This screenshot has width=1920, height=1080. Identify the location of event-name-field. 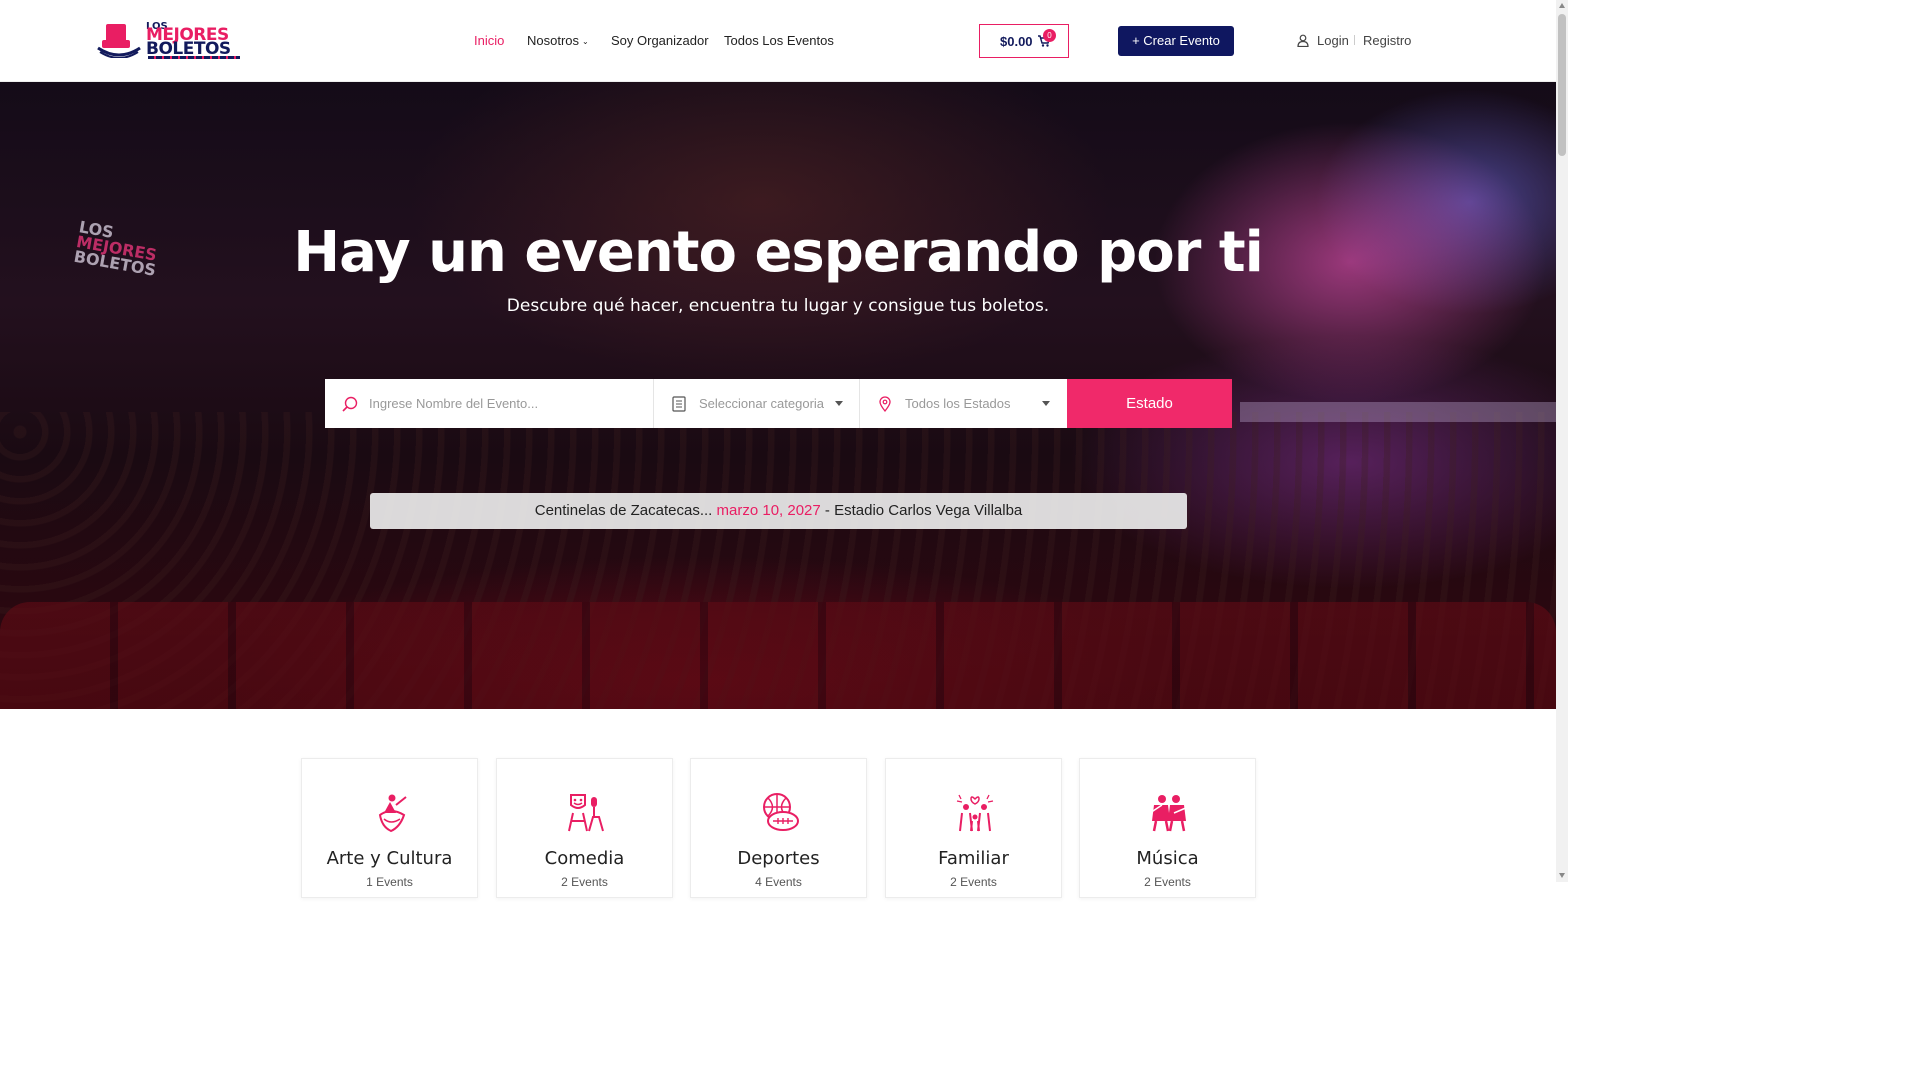
(489, 403).